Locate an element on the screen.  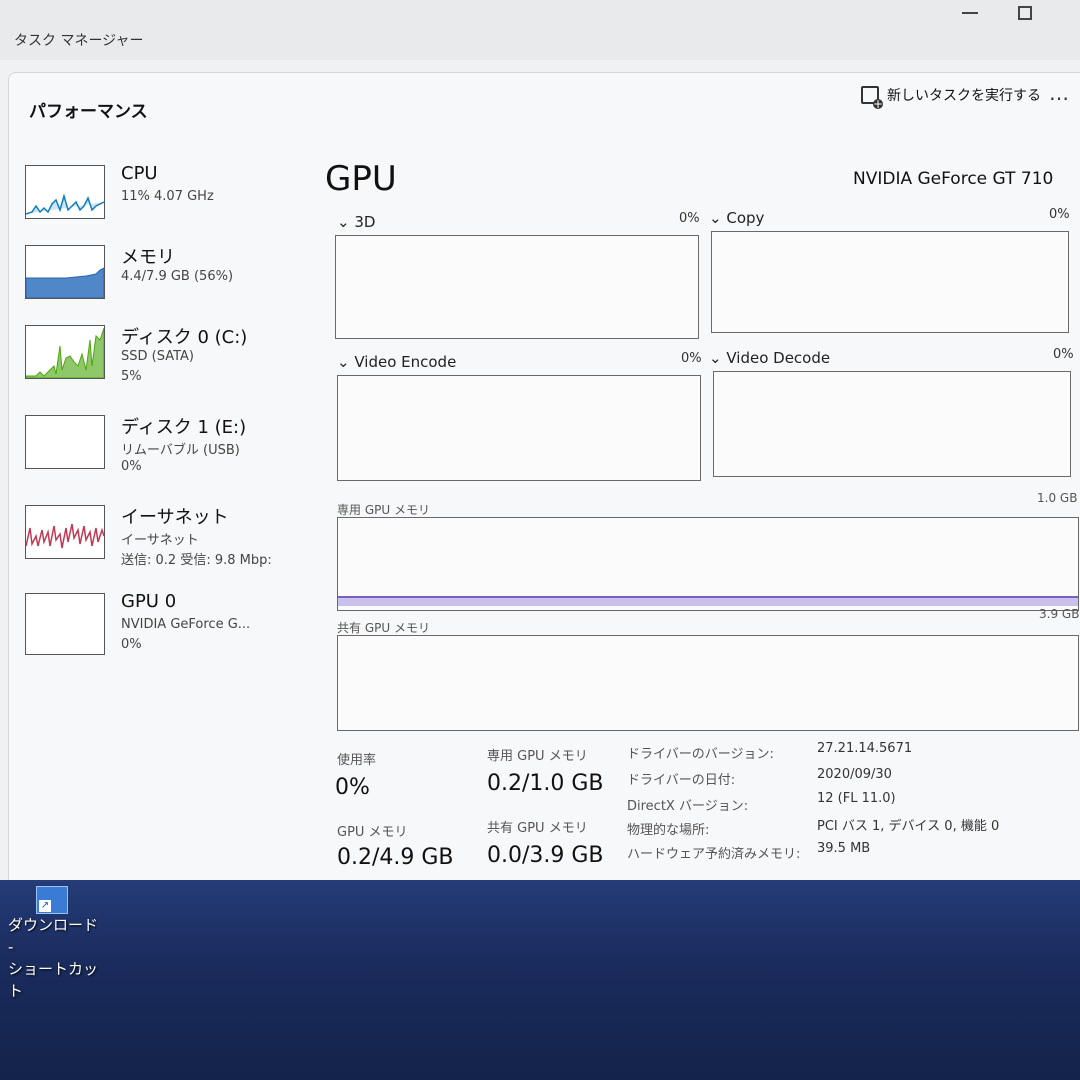
engine-copy-selector: ⌄ Copy is located at coordinates (736, 218).